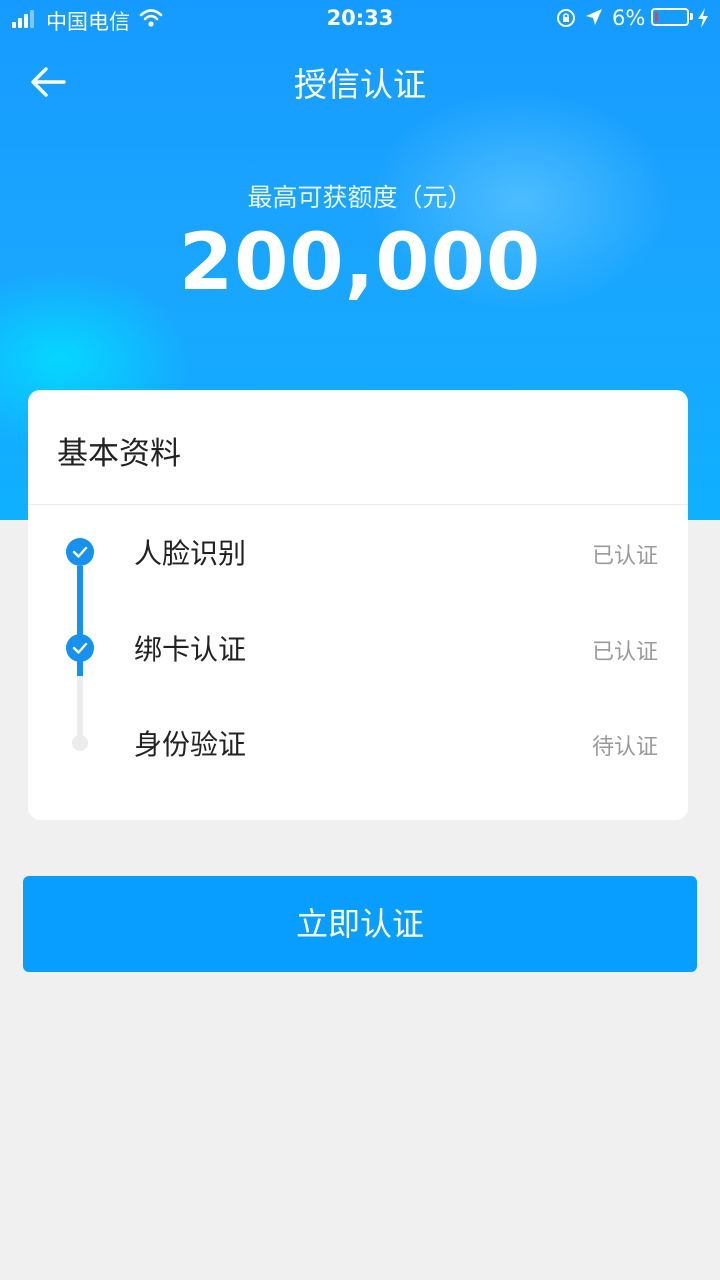 This screenshot has width=720, height=1280. Describe the element at coordinates (190, 553) in the screenshot. I see `step-label: 人脸识别` at that location.